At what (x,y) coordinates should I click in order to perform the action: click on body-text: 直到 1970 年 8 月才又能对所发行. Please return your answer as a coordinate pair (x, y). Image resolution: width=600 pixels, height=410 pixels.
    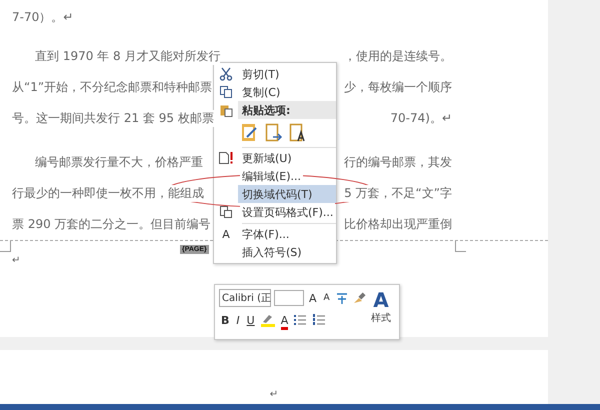
    Looking at the image, I should click on (127, 56).